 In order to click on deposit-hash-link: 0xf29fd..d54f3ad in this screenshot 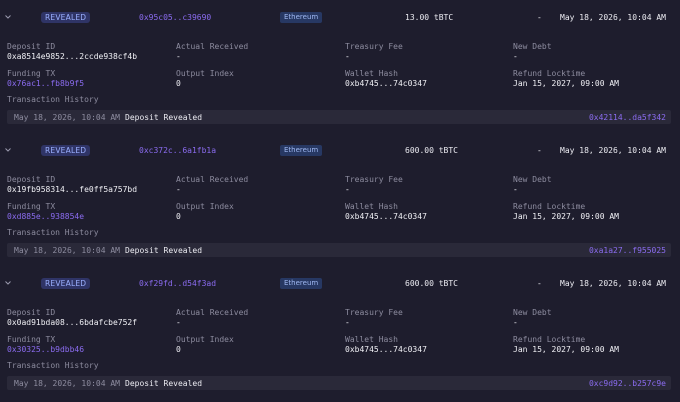, I will do `click(177, 283)`.